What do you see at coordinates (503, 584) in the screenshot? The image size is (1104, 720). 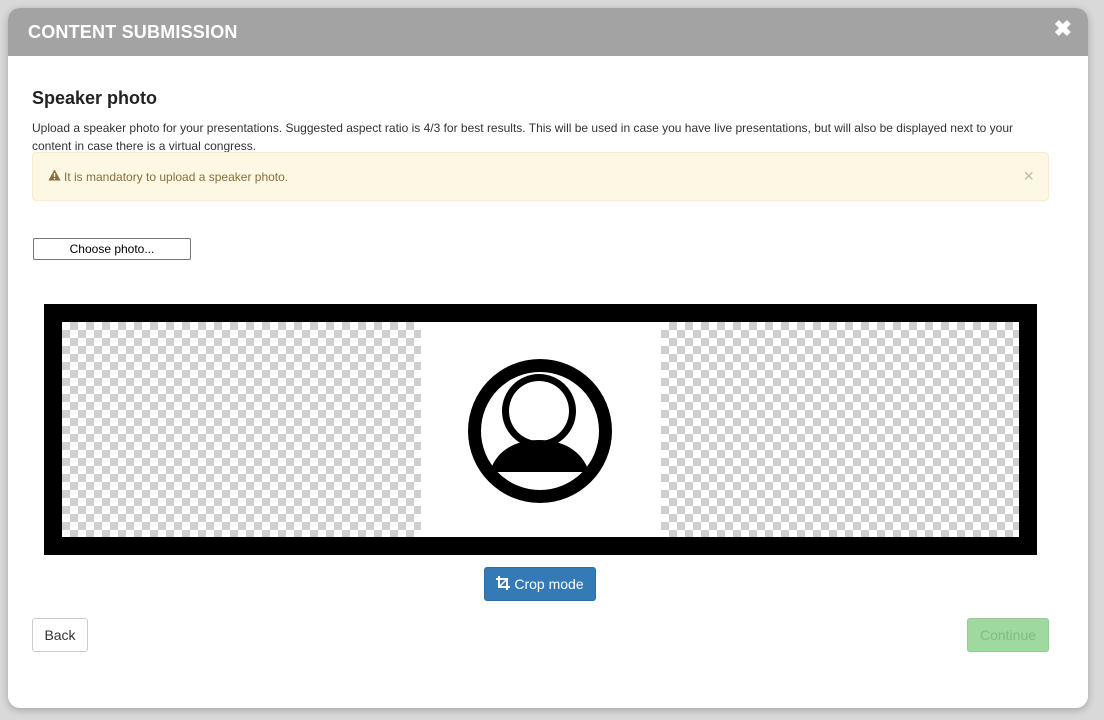 I see `crop-icon` at bounding box center [503, 584].